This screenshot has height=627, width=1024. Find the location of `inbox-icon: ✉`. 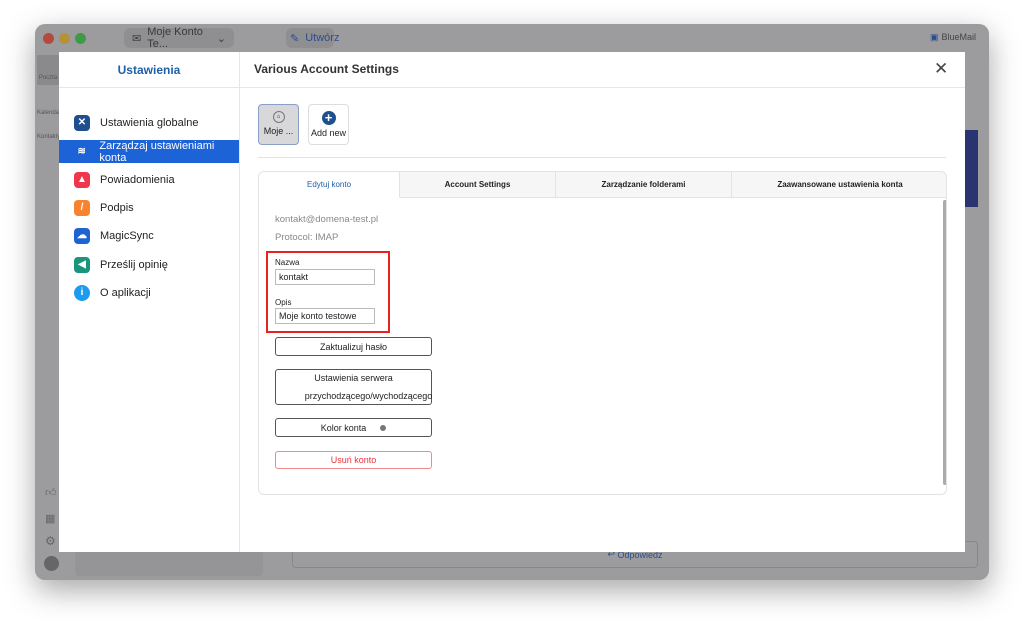

inbox-icon: ✉ is located at coordinates (137, 38).